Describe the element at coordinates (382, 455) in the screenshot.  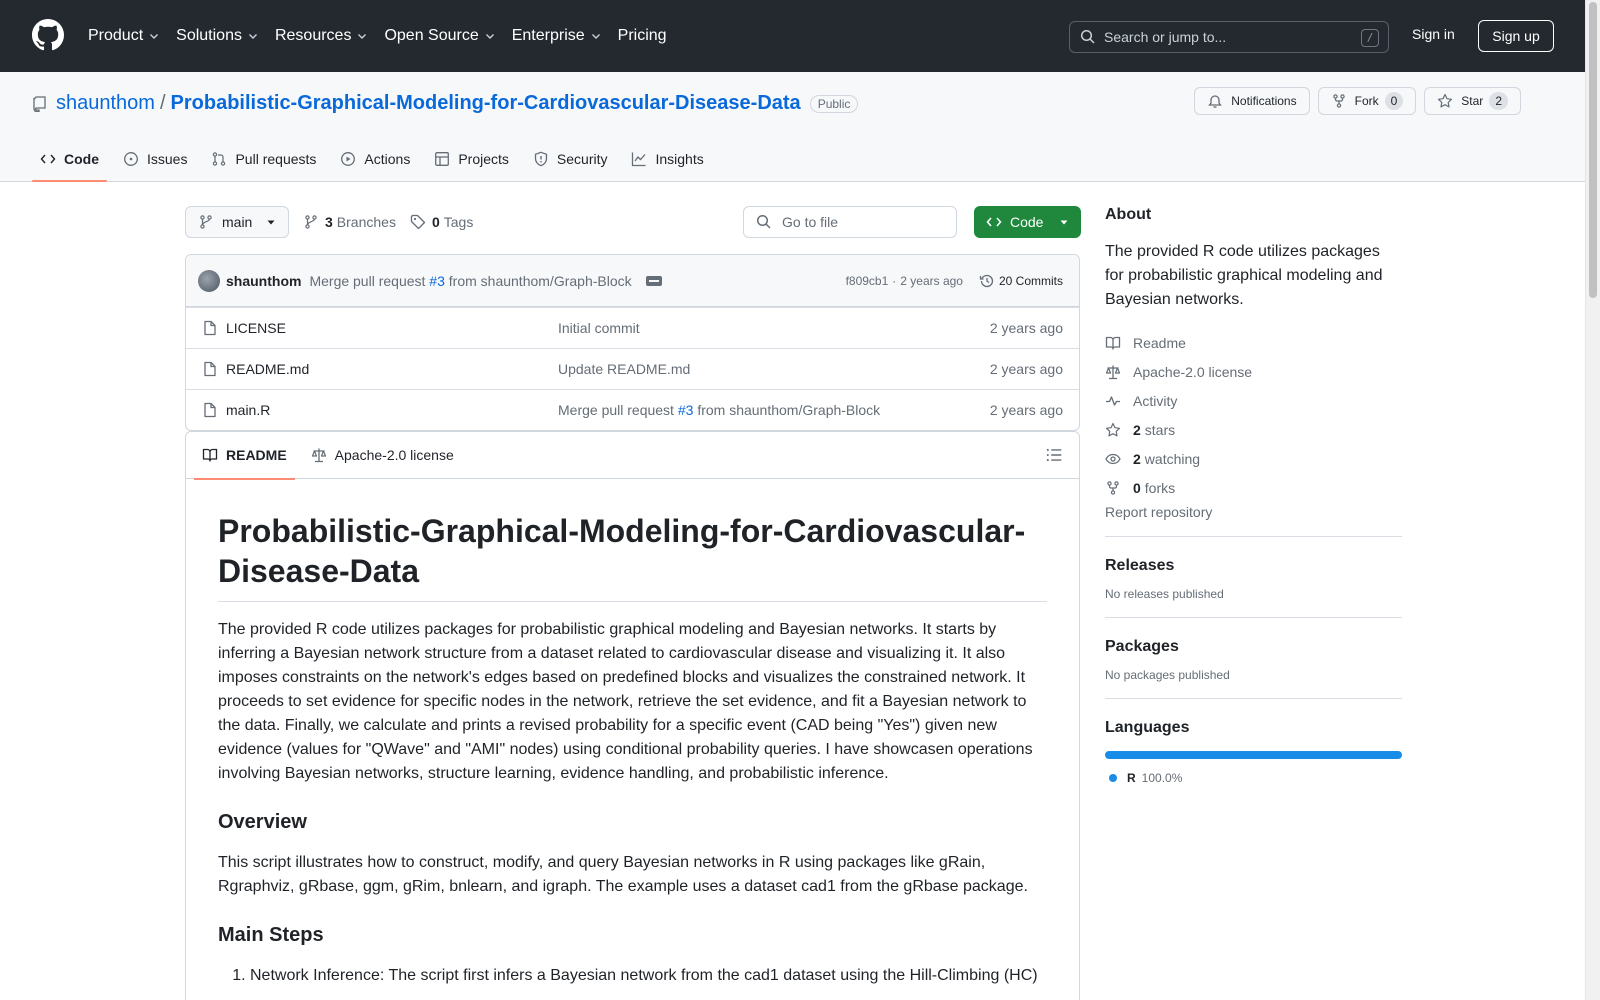
I see `tab-license: Apache-2.0 license` at that location.